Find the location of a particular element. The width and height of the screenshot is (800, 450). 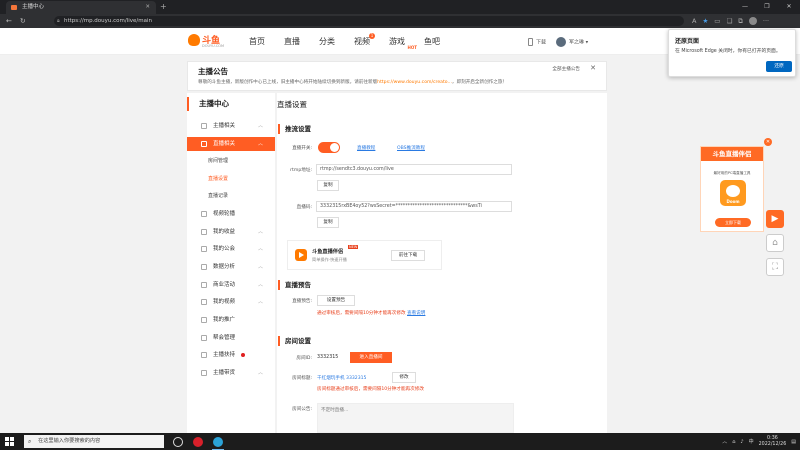

go-download-button: 前往下载 is located at coordinates (408, 255).